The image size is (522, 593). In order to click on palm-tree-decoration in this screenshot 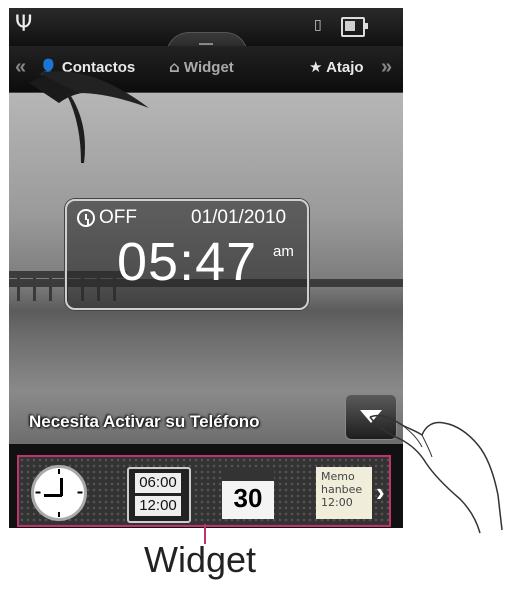, I will do `click(89, 117)`.